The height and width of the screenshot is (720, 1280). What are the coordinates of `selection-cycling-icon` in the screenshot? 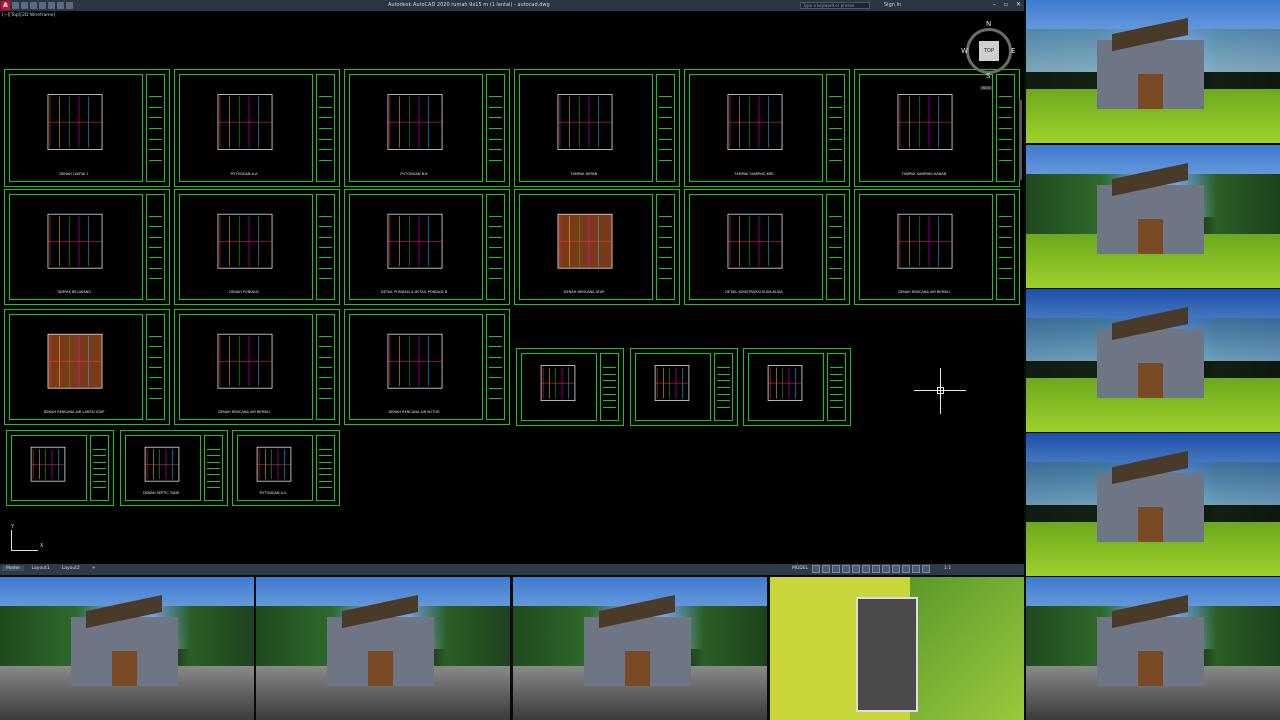 It's located at (896, 569).